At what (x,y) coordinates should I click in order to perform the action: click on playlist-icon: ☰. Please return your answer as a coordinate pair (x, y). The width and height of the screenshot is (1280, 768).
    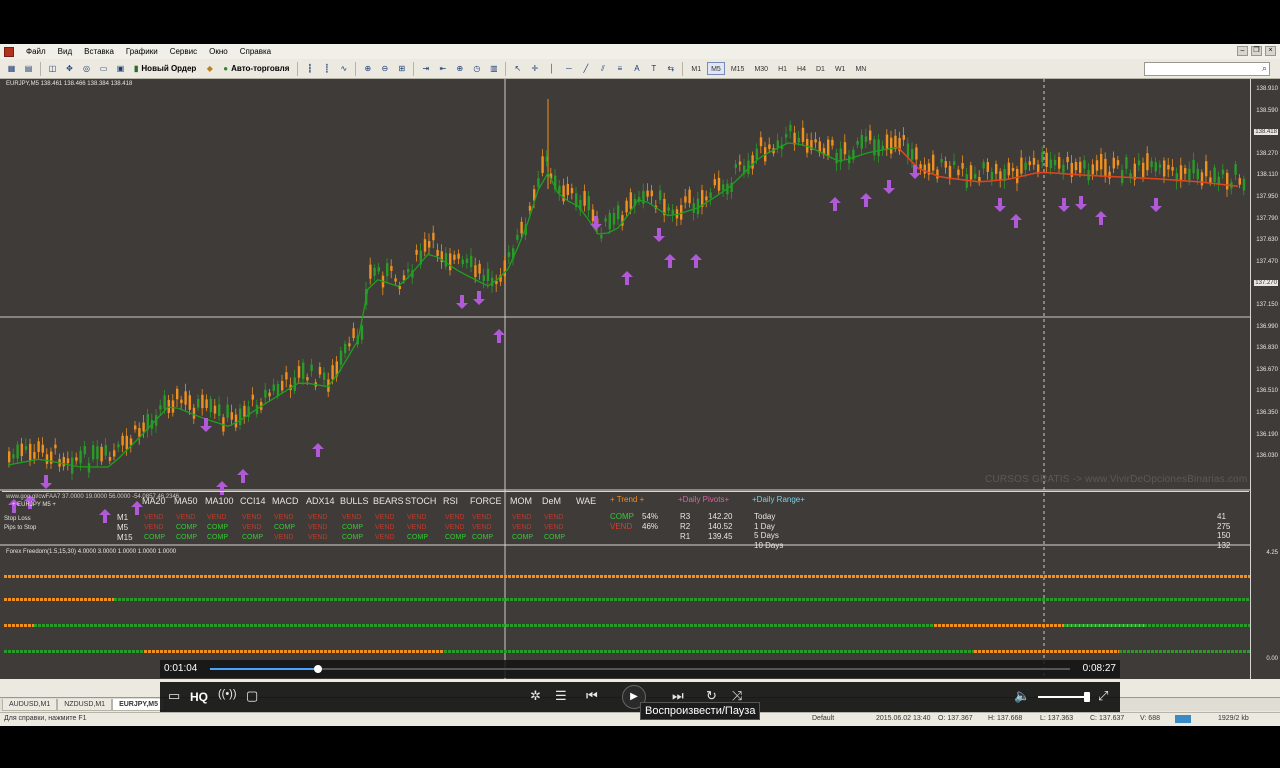
    Looking at the image, I should click on (561, 696).